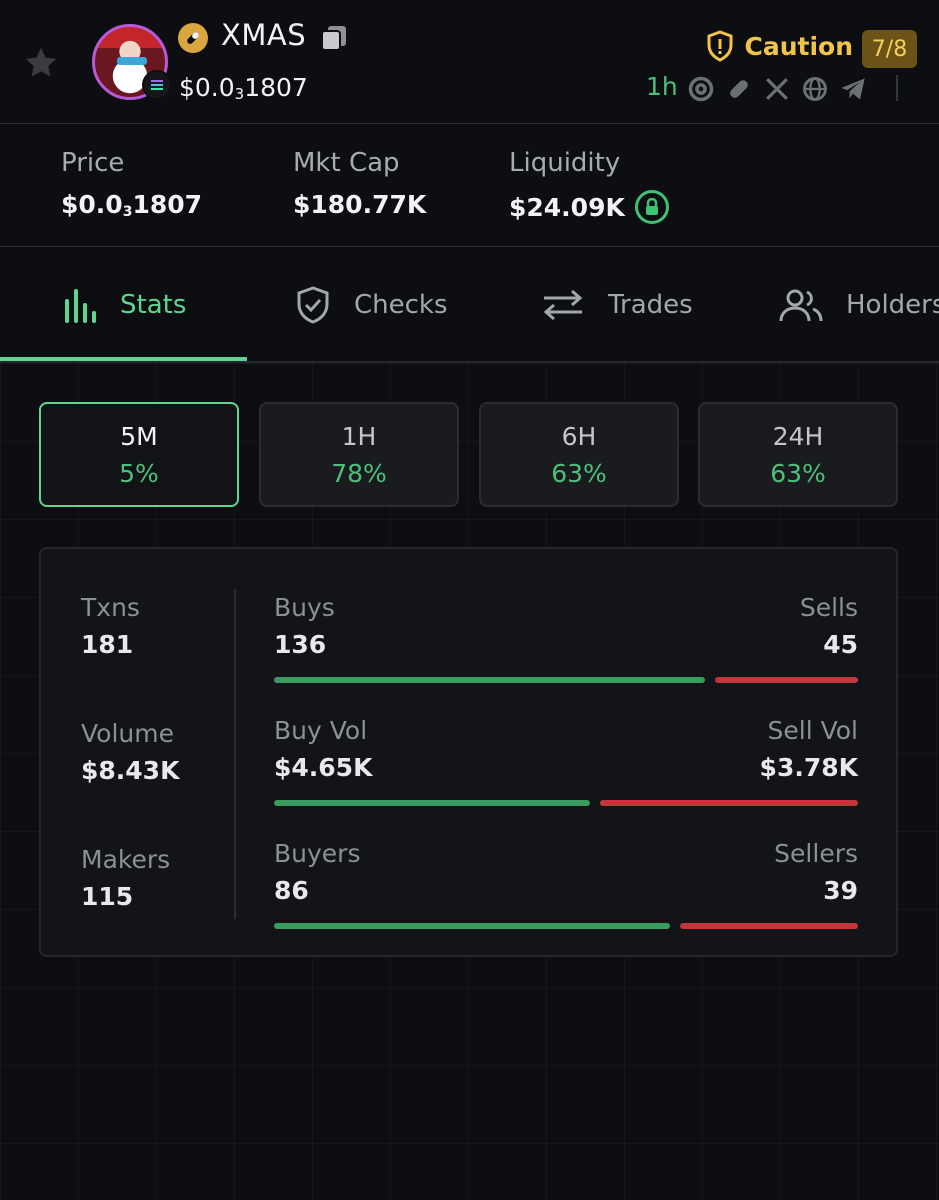  What do you see at coordinates (566, 761) in the screenshot?
I see `buyvol-sellvol-row: Buy Vol $4.65K Sell Vol $3.78K` at bounding box center [566, 761].